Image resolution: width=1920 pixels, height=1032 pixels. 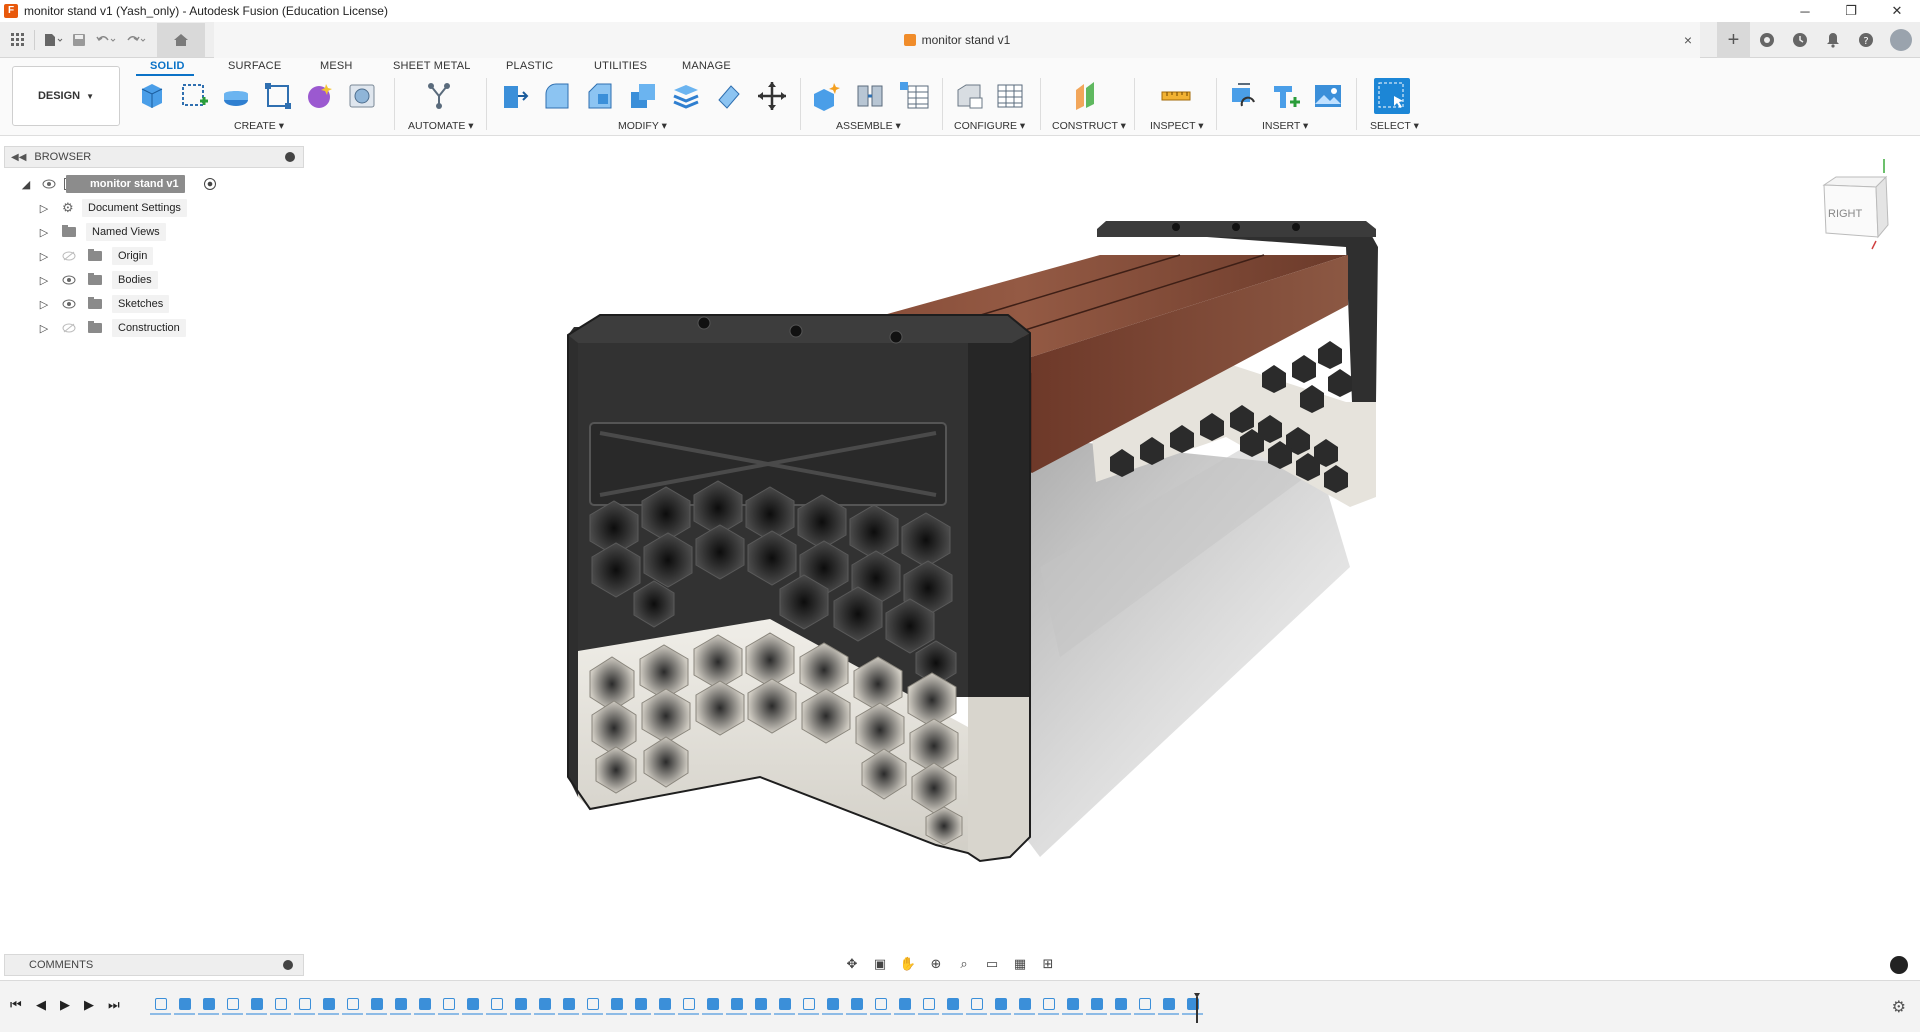 What do you see at coordinates (826, 96) in the screenshot?
I see `new-component-assemble-icon` at bounding box center [826, 96].